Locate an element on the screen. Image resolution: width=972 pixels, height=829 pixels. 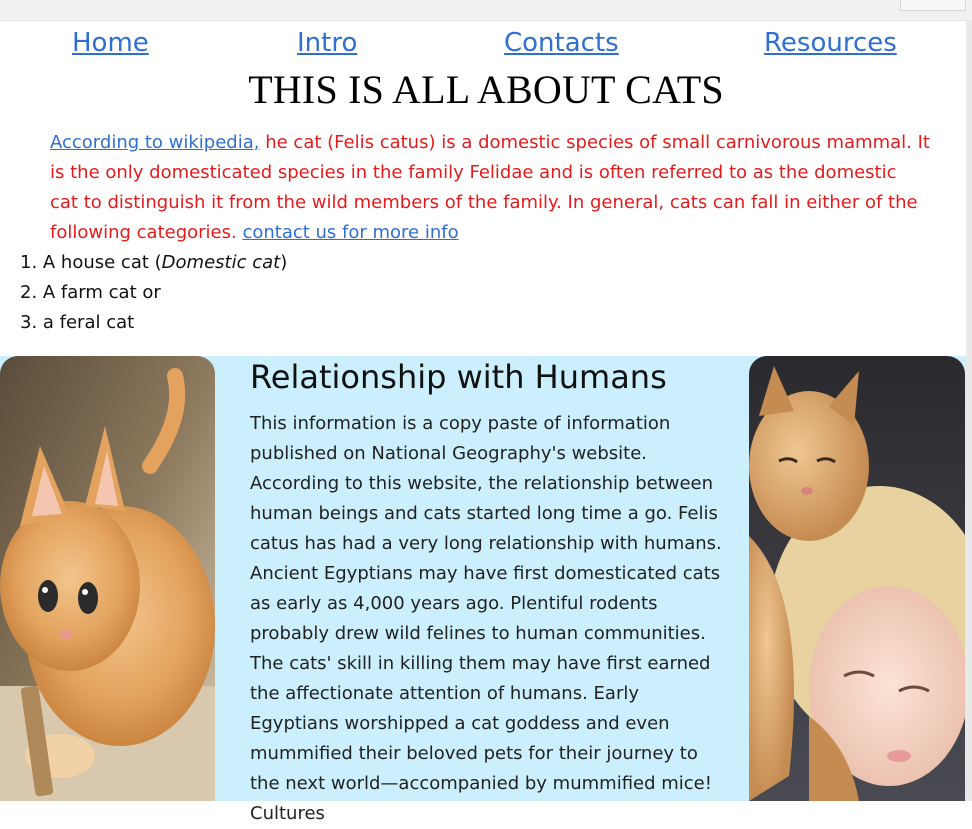
browser-corner-control is located at coordinates (933, 5).